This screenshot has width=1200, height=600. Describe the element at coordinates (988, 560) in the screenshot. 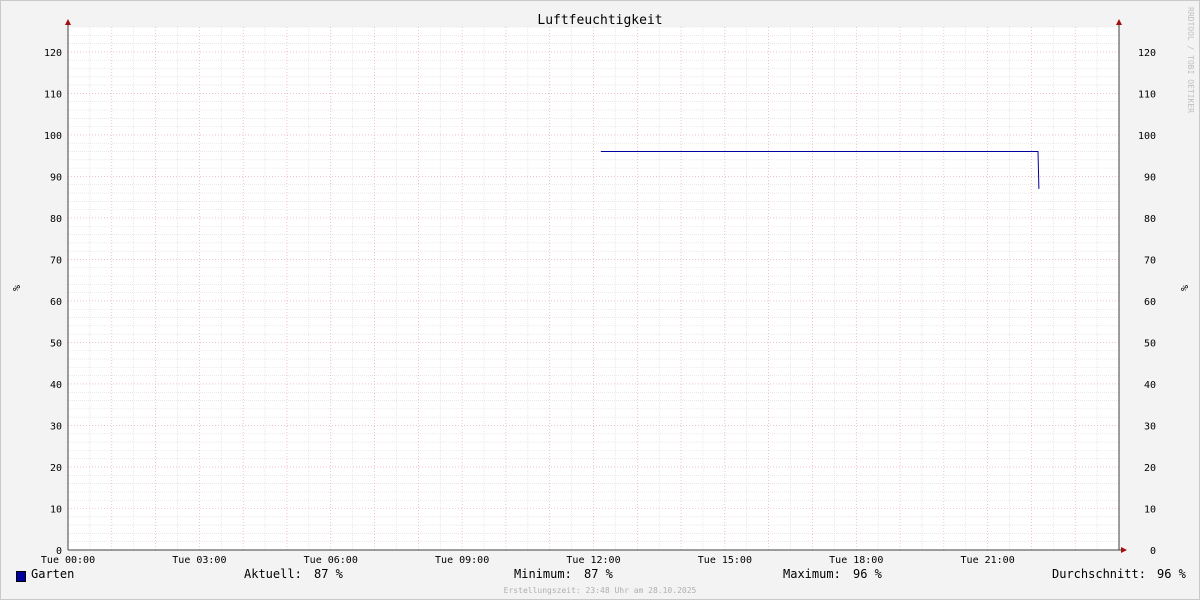

I see `x-tick-label: Tue 21:00` at that location.